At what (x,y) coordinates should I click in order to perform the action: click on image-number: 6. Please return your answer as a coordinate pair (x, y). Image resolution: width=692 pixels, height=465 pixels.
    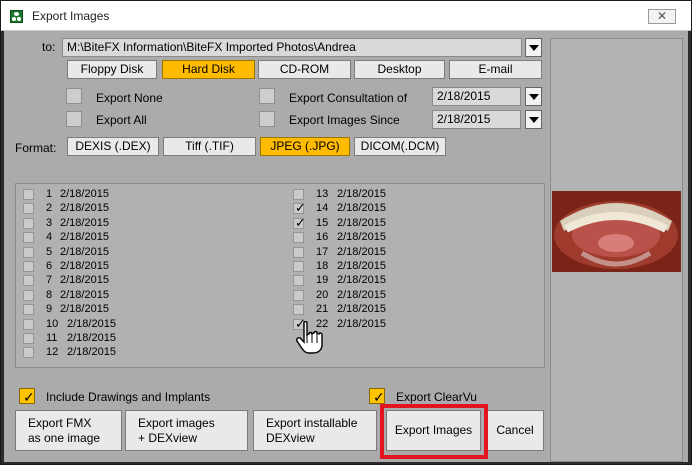
    Looking at the image, I should click on (49, 266).